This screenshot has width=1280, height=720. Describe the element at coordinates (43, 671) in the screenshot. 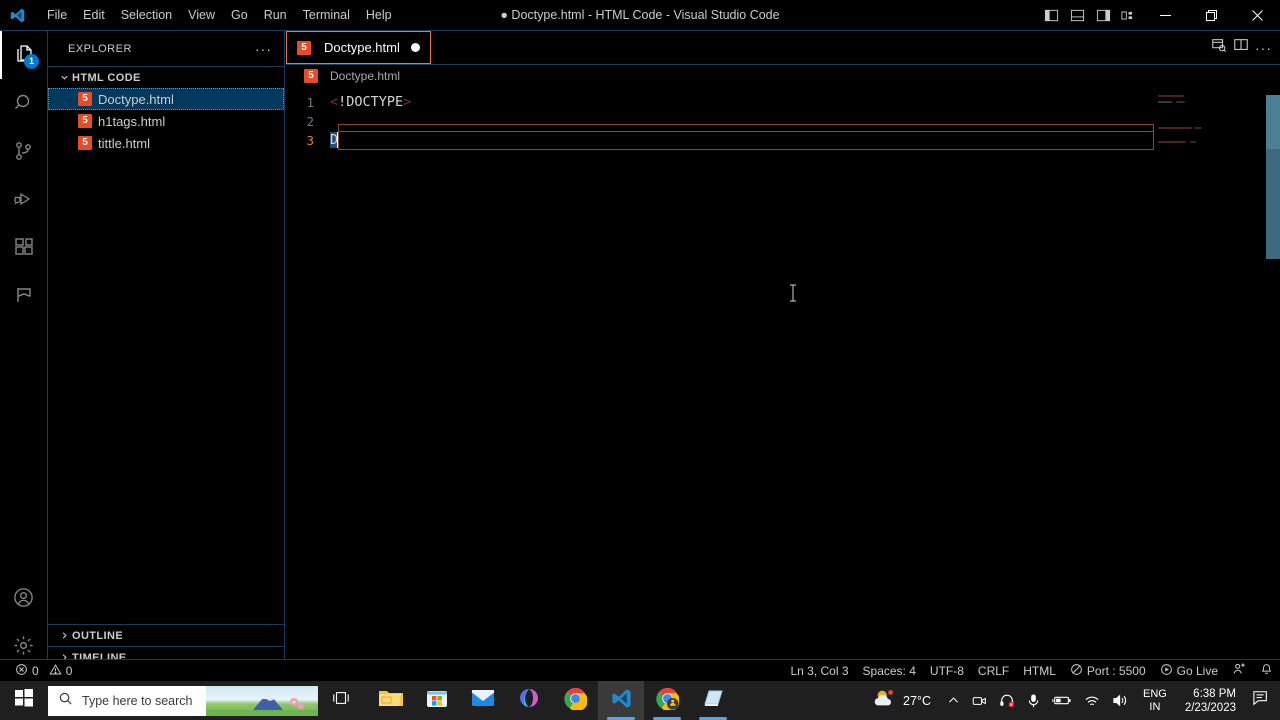

I see `status-errors: 0 0` at that location.